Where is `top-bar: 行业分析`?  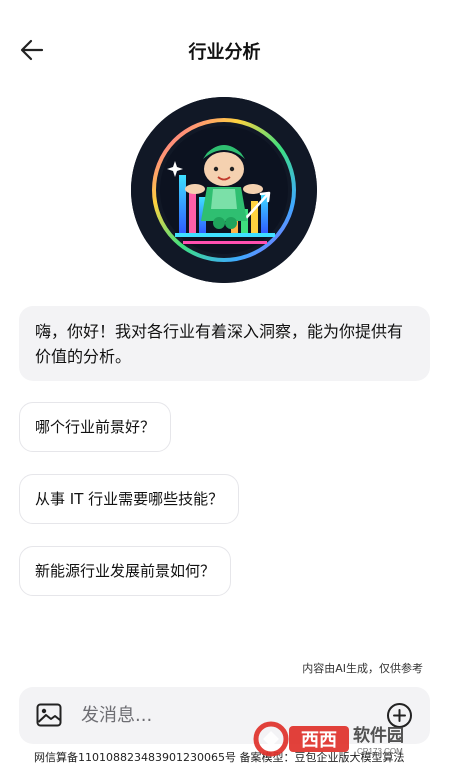
top-bar: 行业分析 is located at coordinates (224, 48).